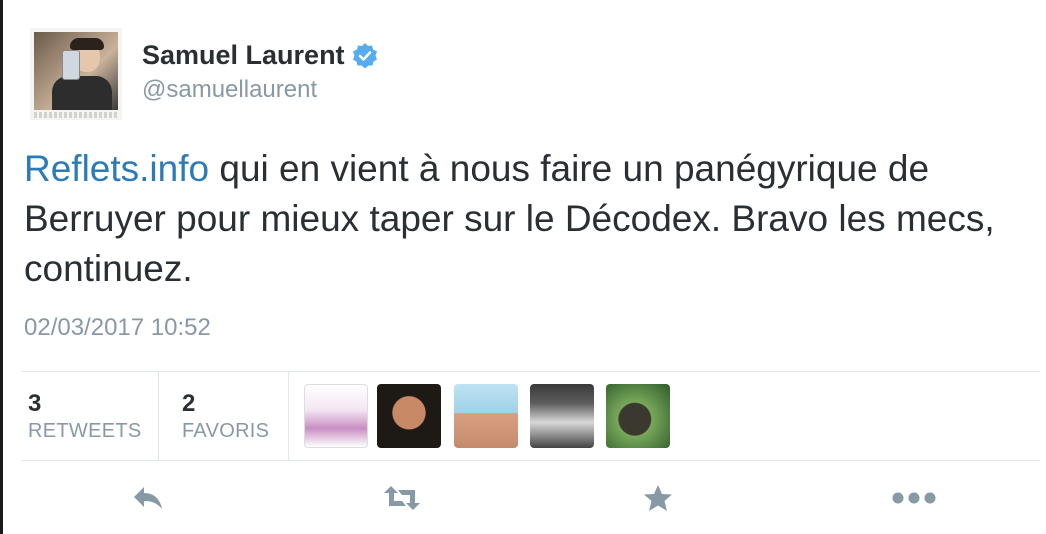 This screenshot has width=1046, height=534. I want to click on retweet-icon, so click(402, 498).